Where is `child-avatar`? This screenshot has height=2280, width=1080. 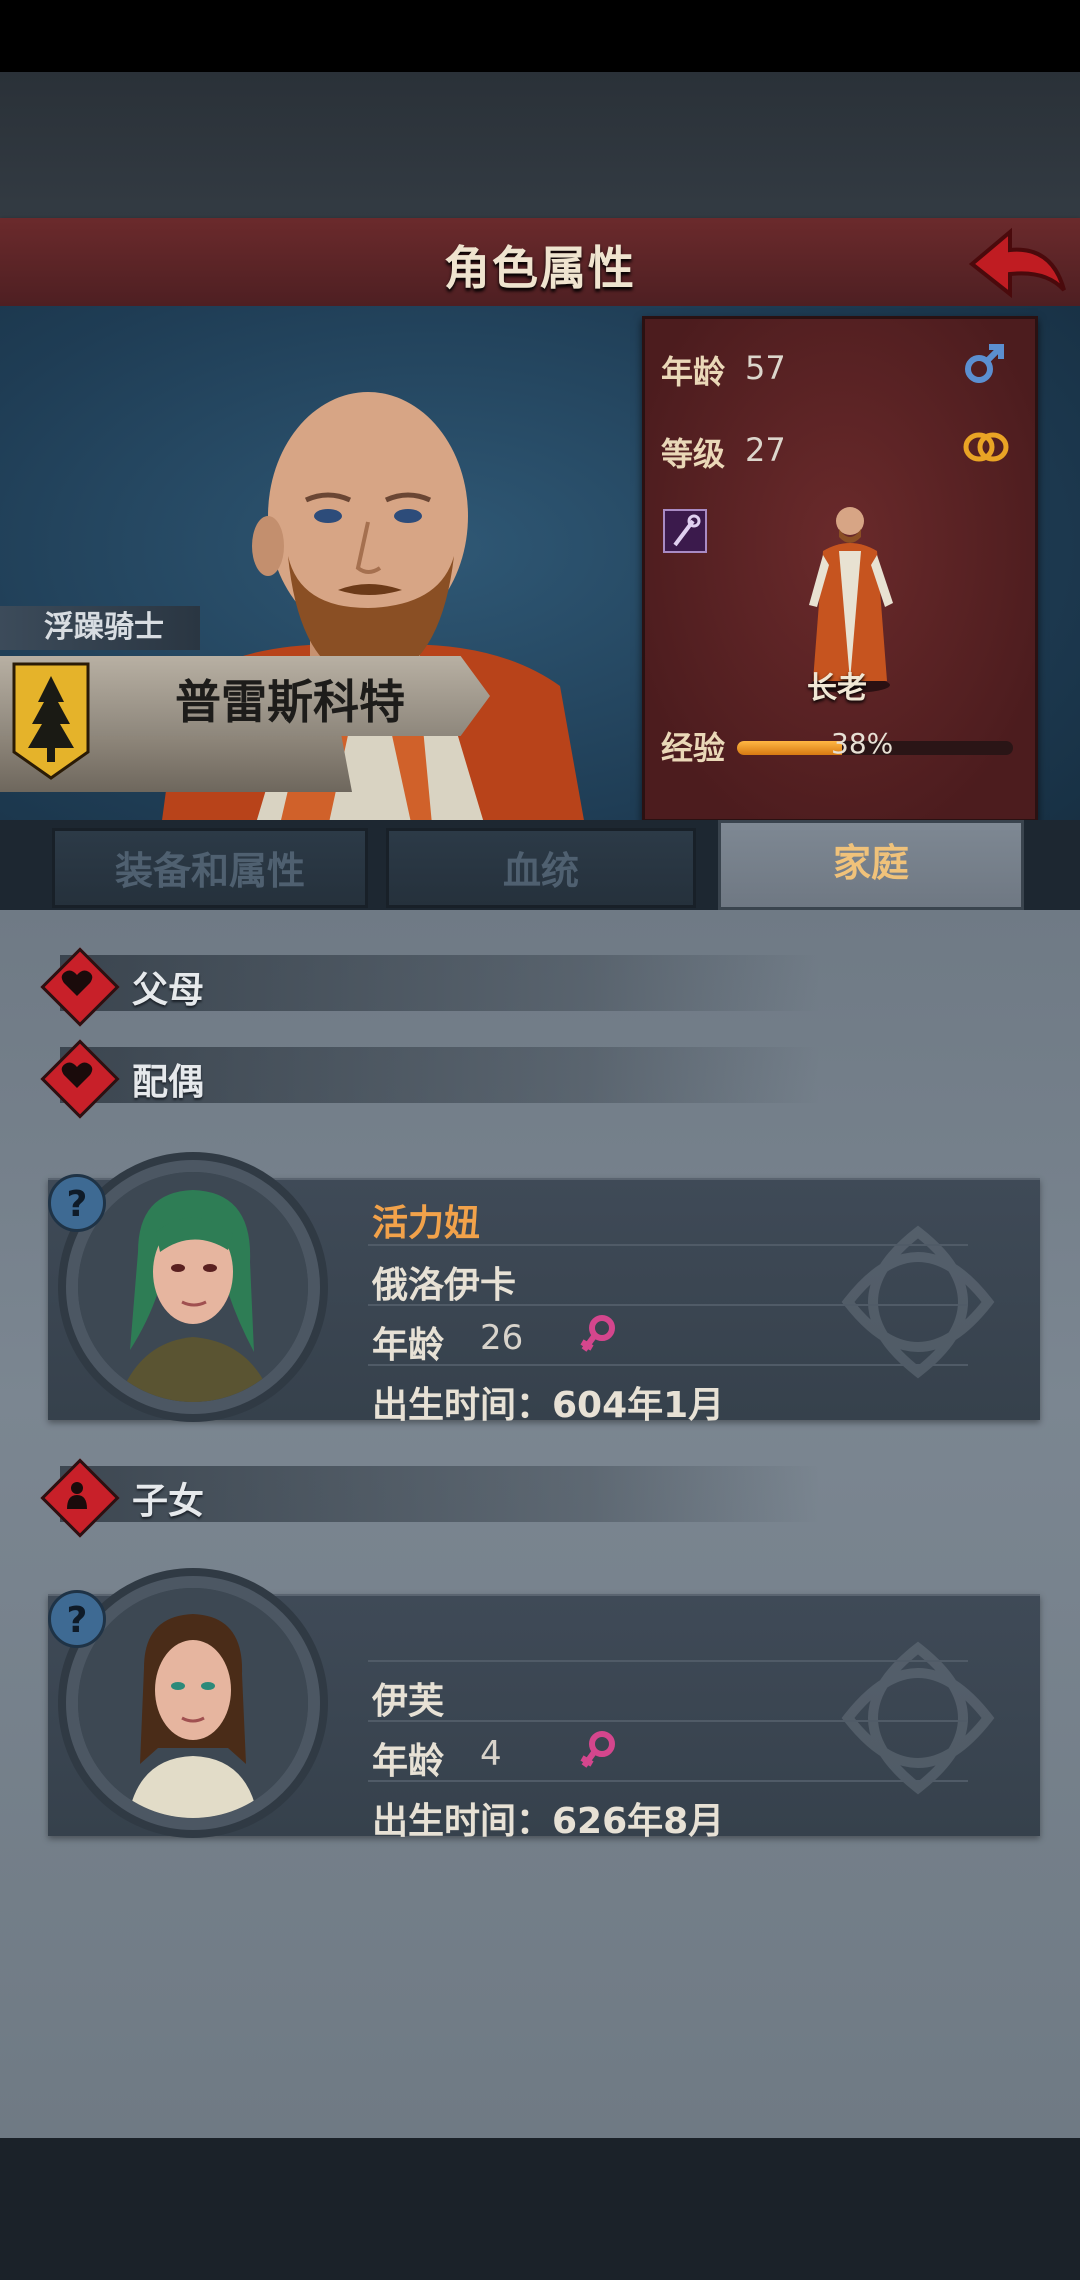 child-avatar is located at coordinates (193, 1703).